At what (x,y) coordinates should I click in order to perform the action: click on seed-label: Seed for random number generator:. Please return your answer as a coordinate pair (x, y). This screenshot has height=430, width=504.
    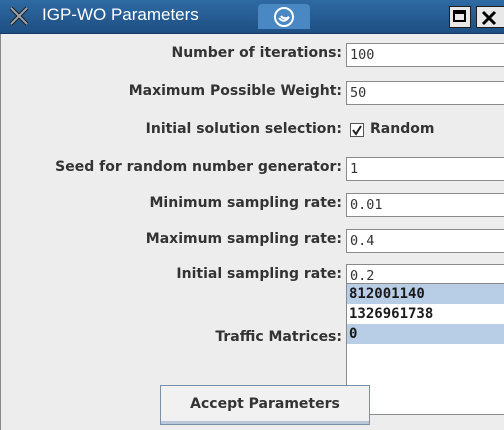
    Looking at the image, I should click on (198, 167).